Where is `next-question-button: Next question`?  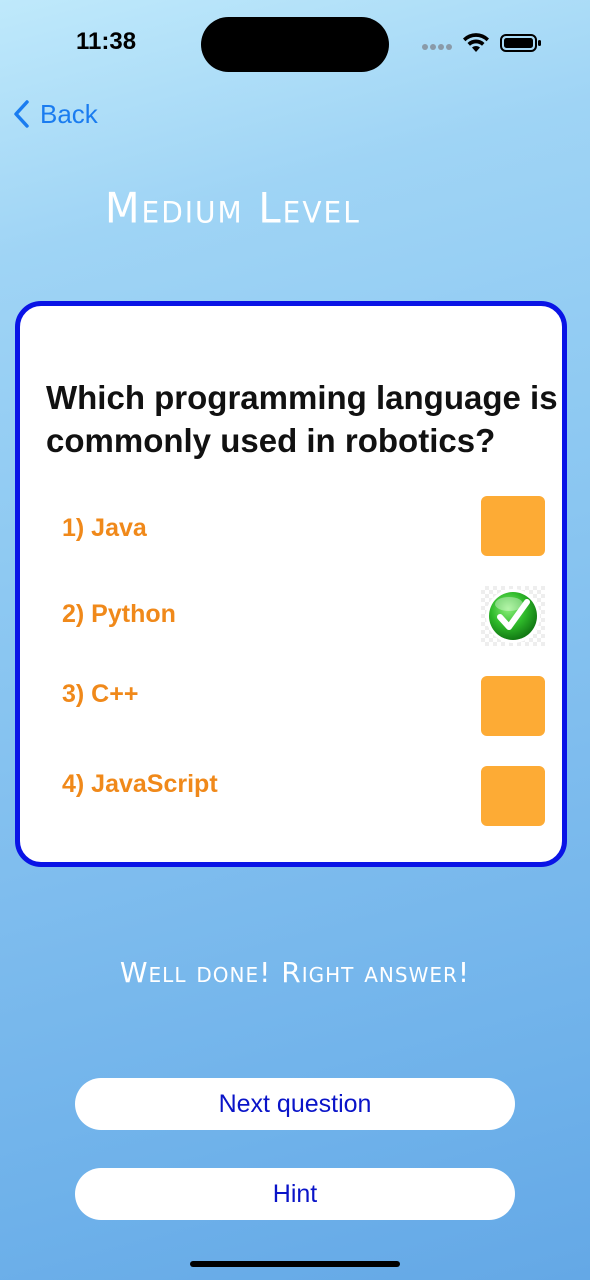 next-question-button: Next question is located at coordinates (295, 1104).